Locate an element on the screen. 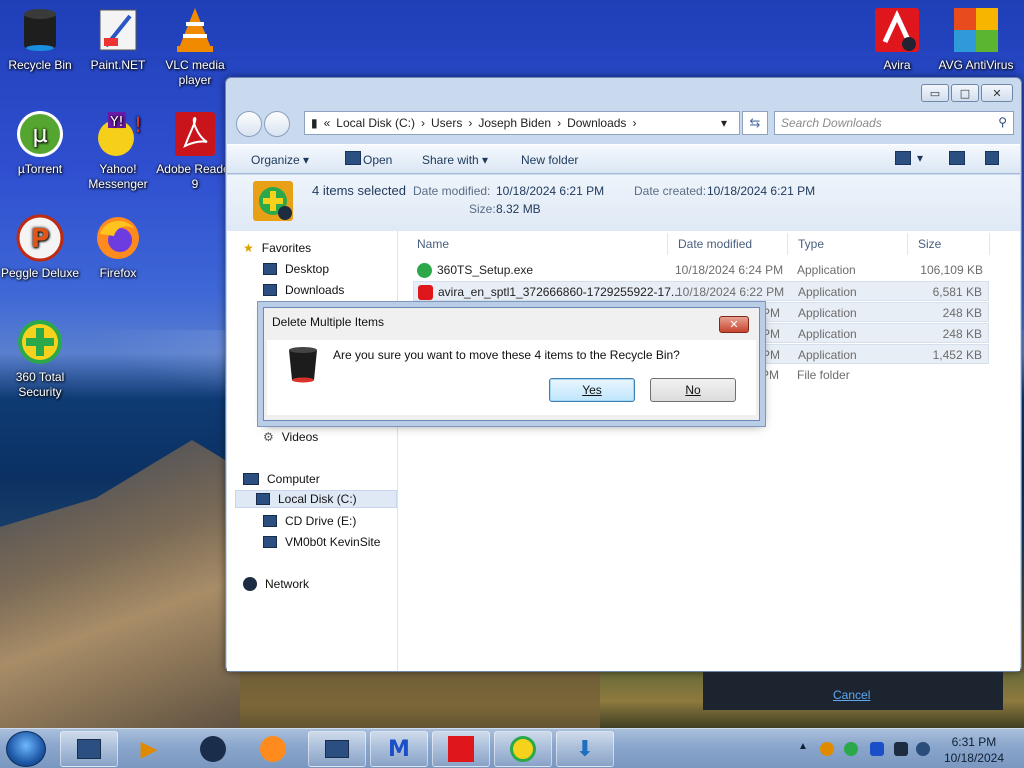  tray-volume-icon is located at coordinates (923, 749).